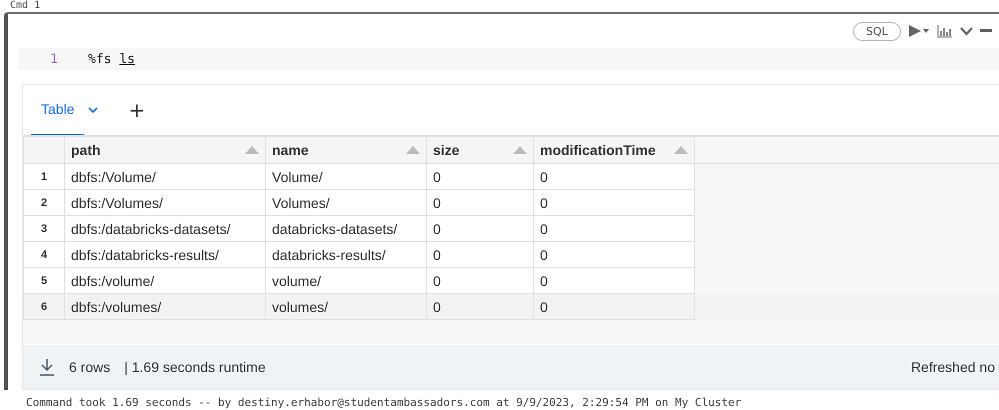  I want to click on code-line: %fs ls, so click(111, 59).